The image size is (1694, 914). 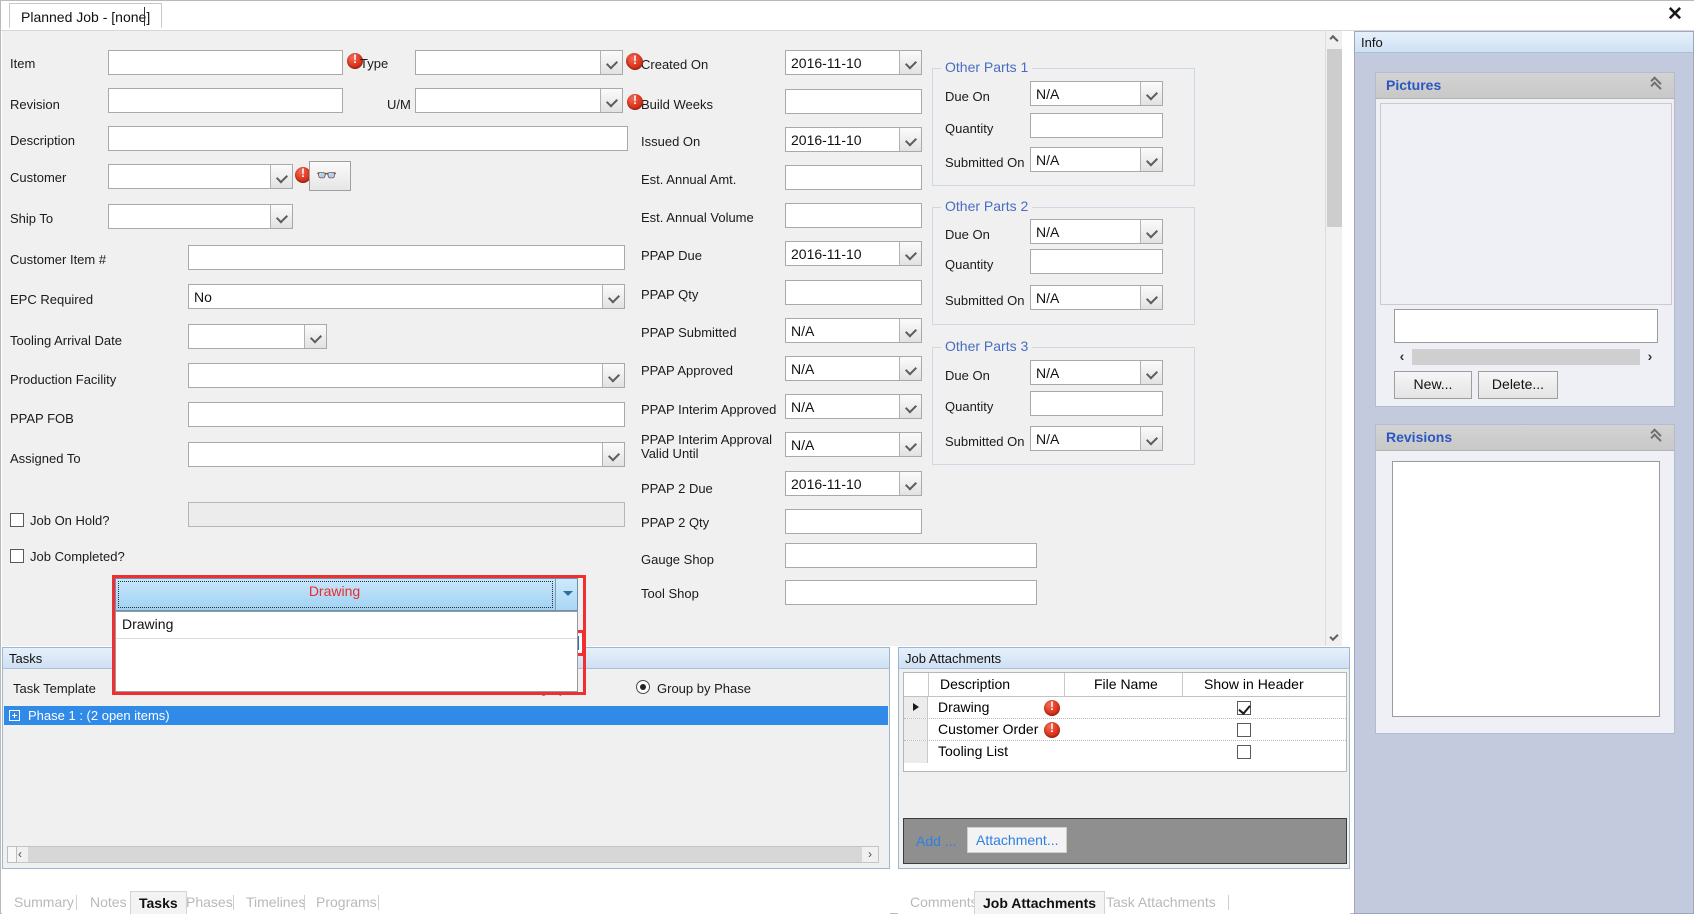 What do you see at coordinates (406, 375) in the screenshot?
I see `production-facility-combo` at bounding box center [406, 375].